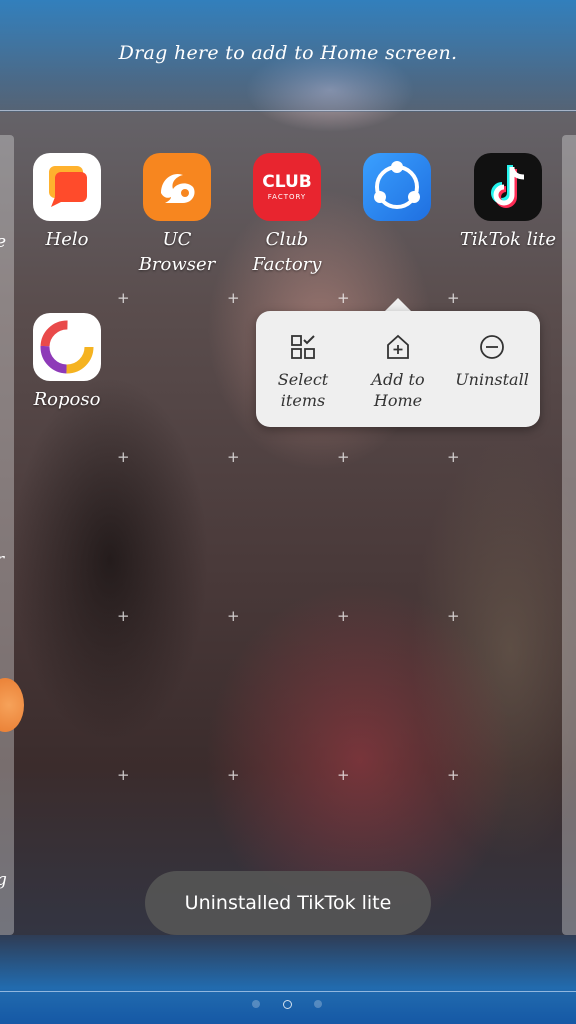 This screenshot has height=1024, width=576. Describe the element at coordinates (287, 197) in the screenshot. I see `club-factory-icon-subtext: FACTORY` at that location.